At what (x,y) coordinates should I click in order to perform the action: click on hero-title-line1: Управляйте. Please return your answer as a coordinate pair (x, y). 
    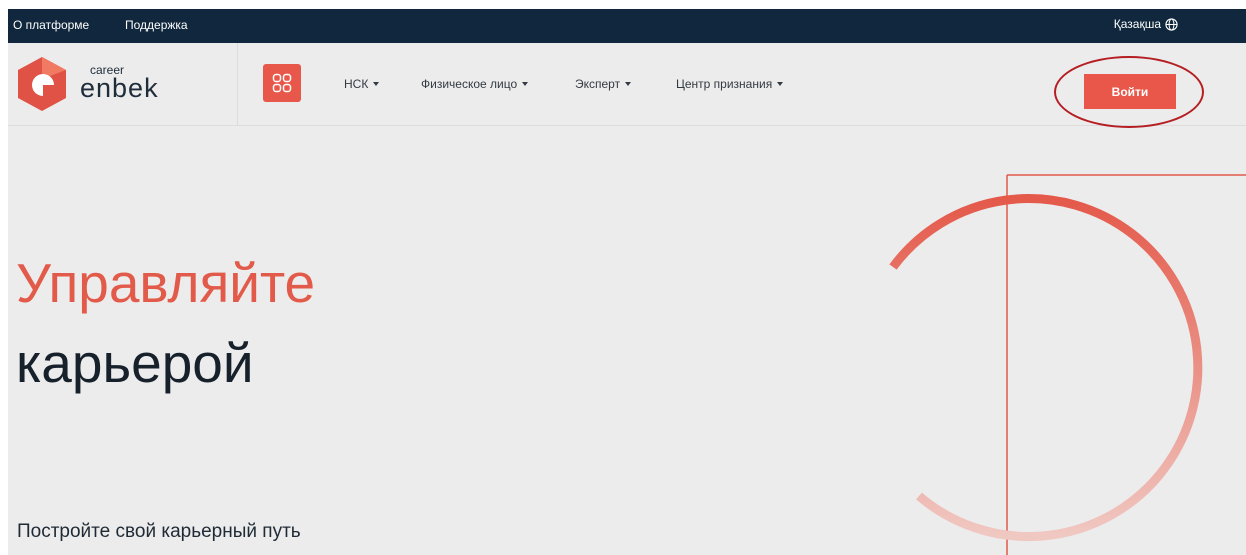
    Looking at the image, I should click on (166, 283).